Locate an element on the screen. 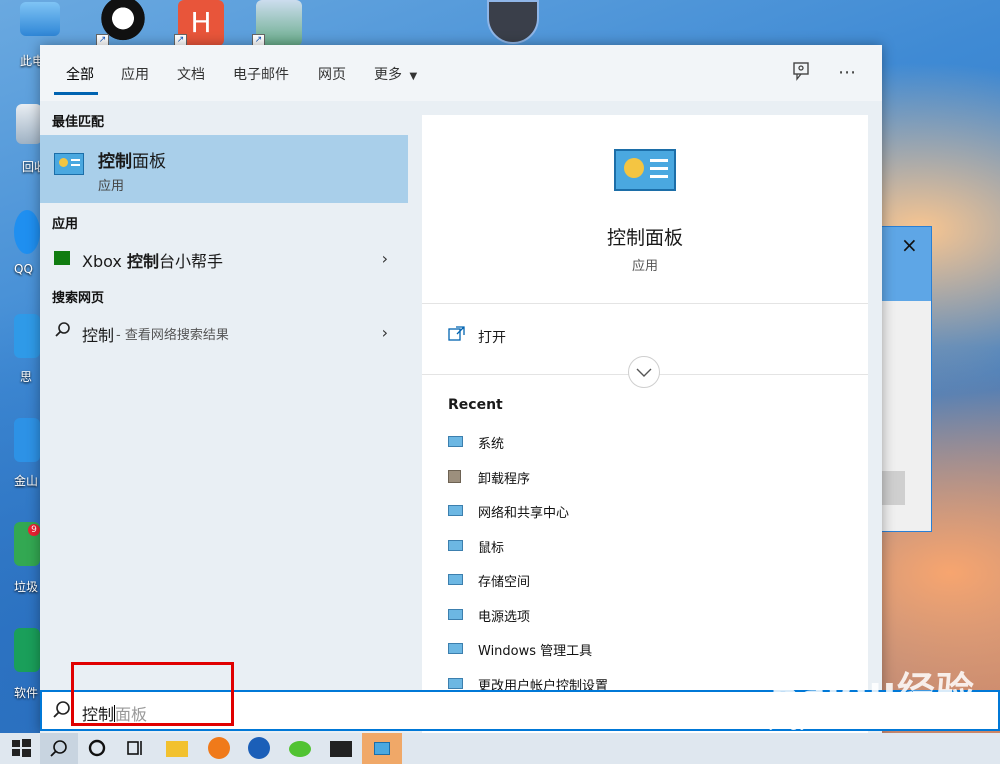  list-item-web-search: 控制 - 查看网络搜索结果 › is located at coordinates (224, 333).